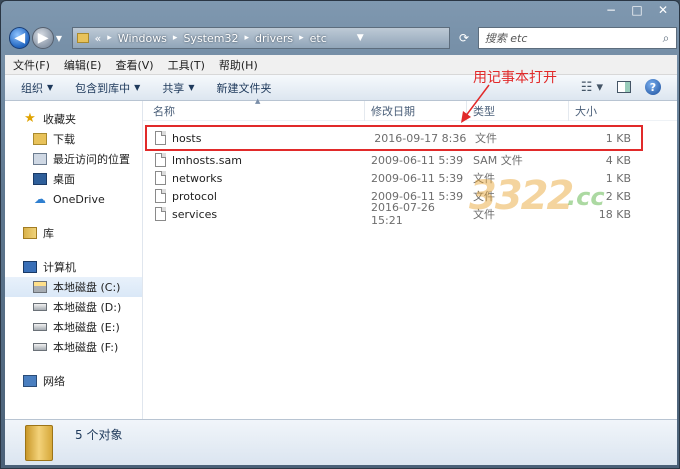 The height and width of the screenshot is (469, 680). What do you see at coordinates (73, 199) in the screenshot?
I see `nav-onedrive: ☁ OneDrive` at bounding box center [73, 199].